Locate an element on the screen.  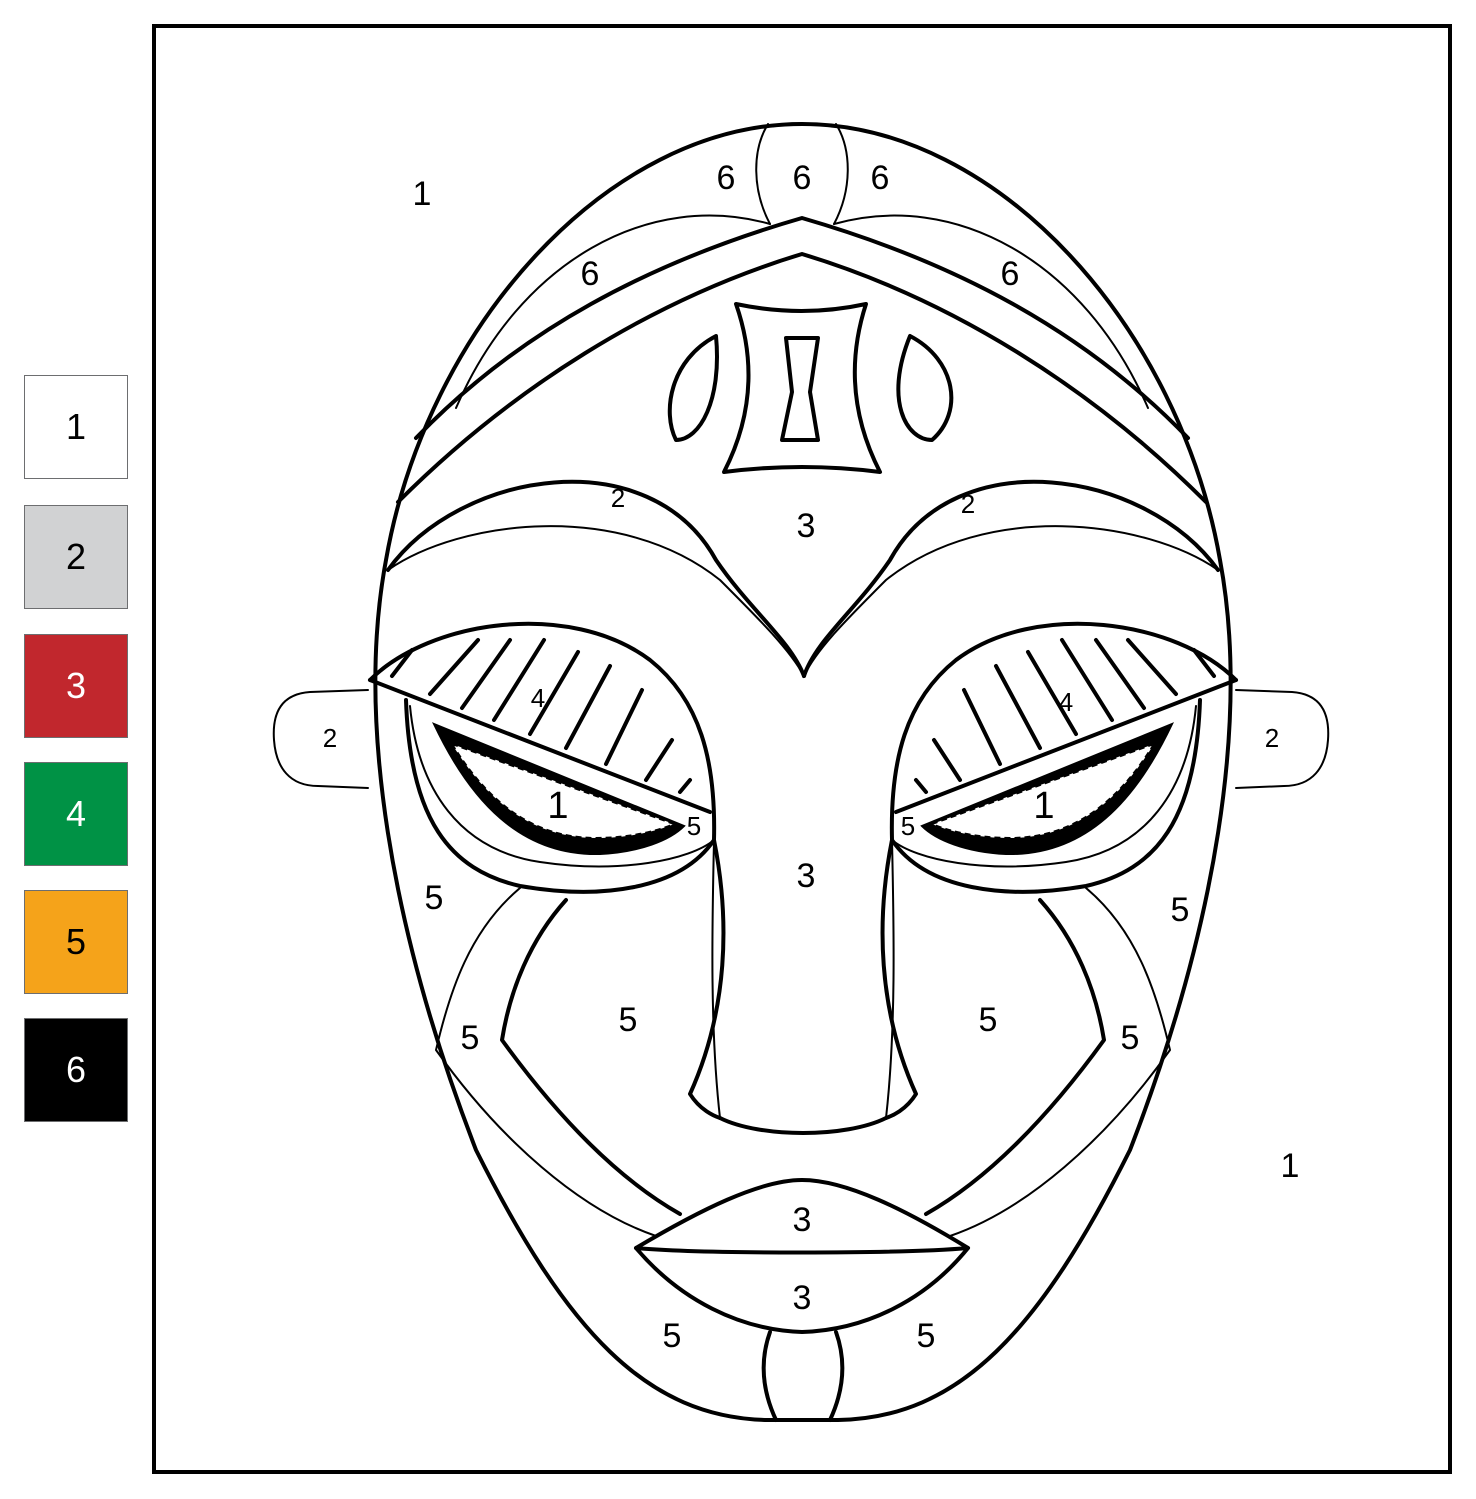
label-brow-left: 2 is located at coordinates (618, 498).